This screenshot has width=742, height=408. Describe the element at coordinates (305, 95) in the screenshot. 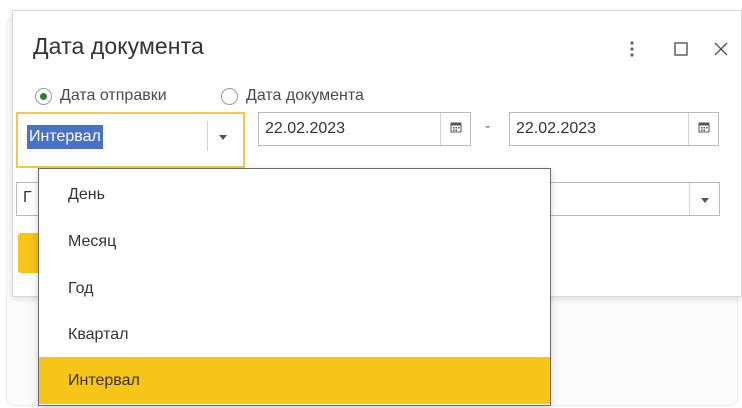

I see `radio-document-date-label: Дата документа` at that location.